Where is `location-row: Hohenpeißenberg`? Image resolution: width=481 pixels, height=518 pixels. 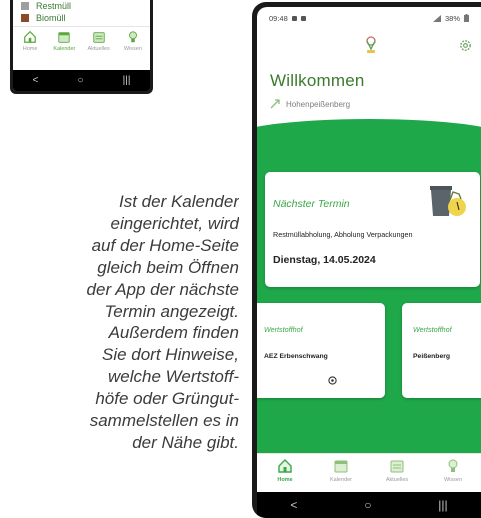
location-row: Hohenpeißenberg is located at coordinates (310, 104).